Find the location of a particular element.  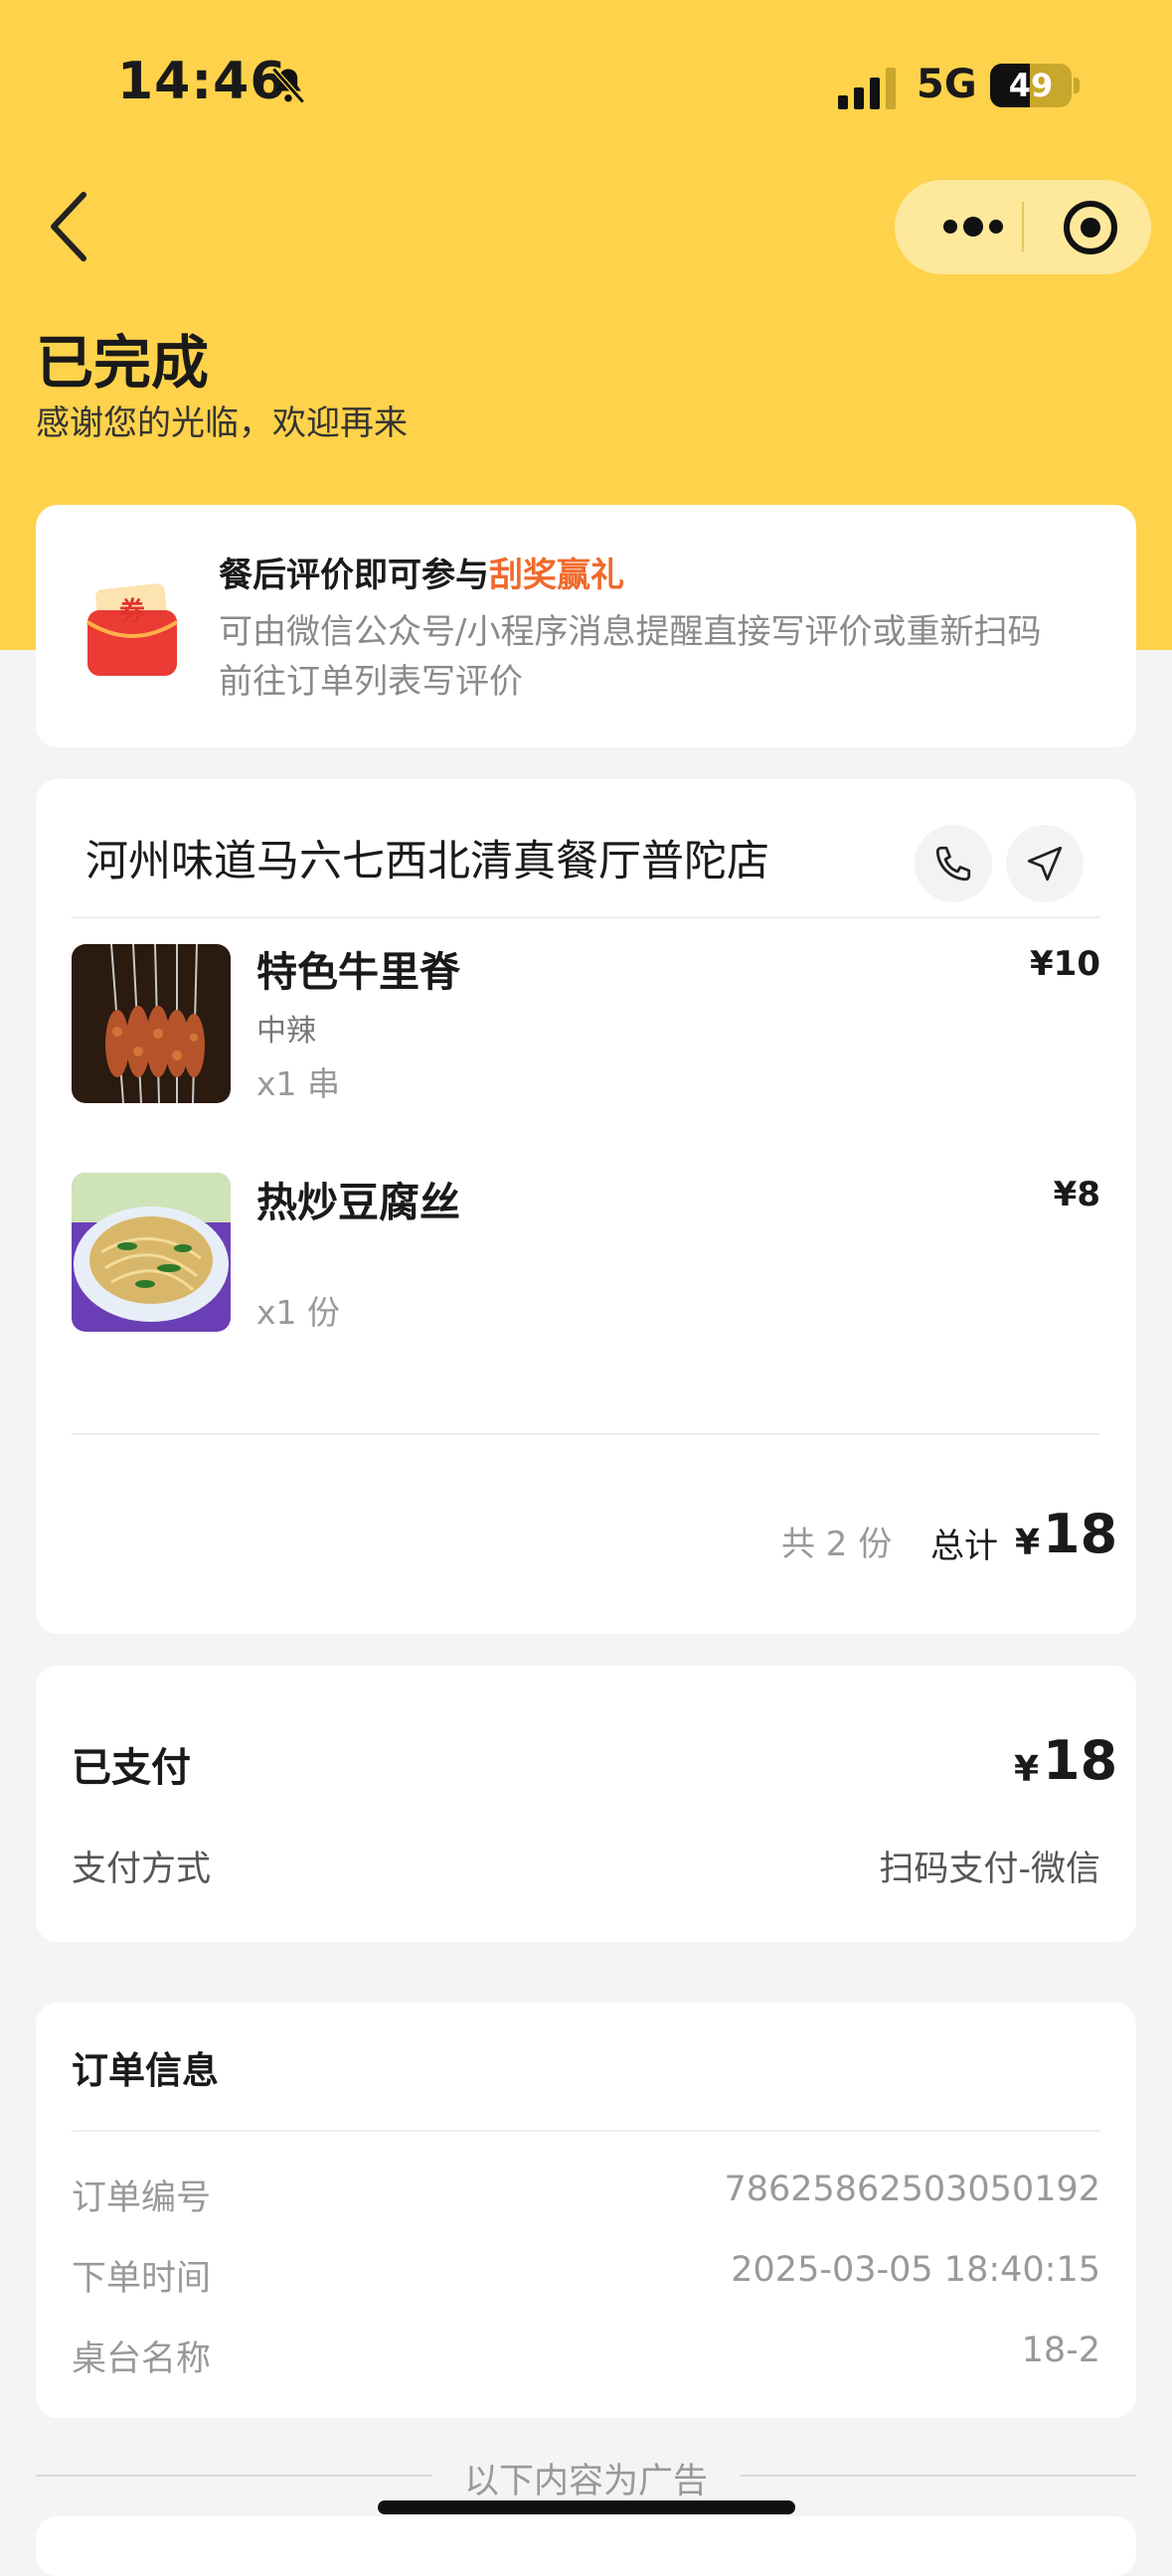

network-type: 5G is located at coordinates (947, 84).